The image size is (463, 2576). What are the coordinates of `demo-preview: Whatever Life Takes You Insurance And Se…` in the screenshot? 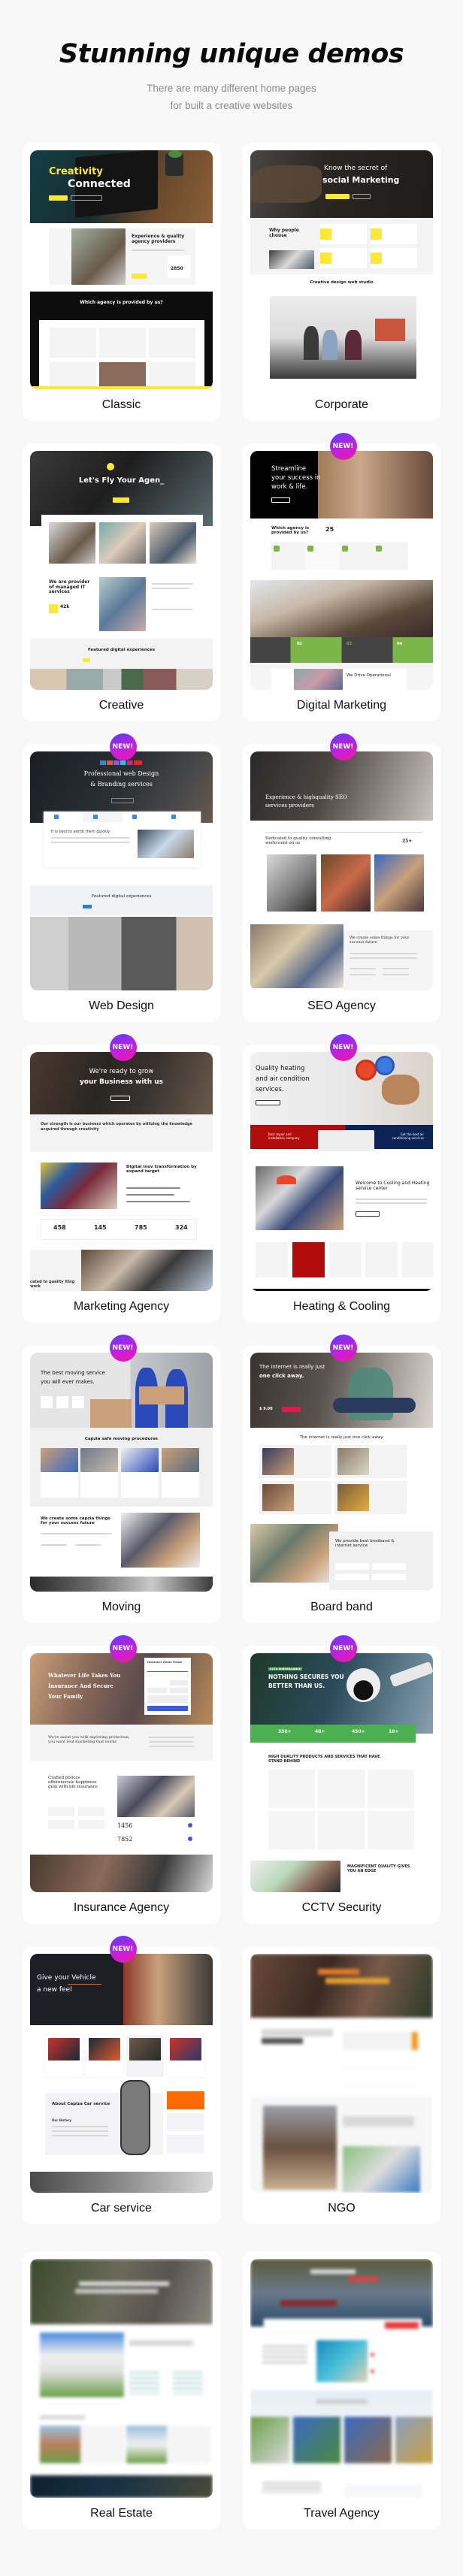 It's located at (122, 1772).